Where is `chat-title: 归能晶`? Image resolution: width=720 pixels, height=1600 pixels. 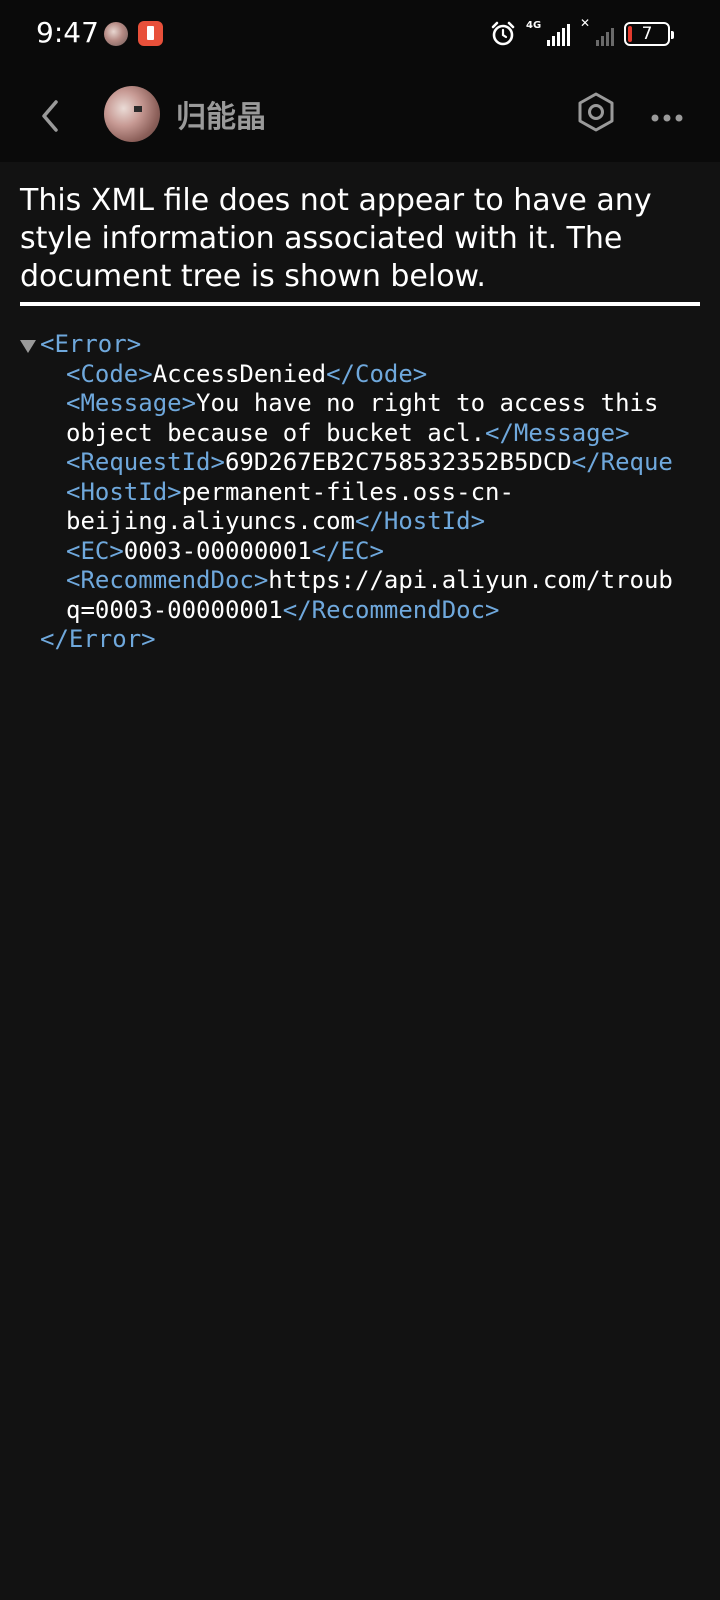 chat-title: 归能晶 is located at coordinates (221, 114).